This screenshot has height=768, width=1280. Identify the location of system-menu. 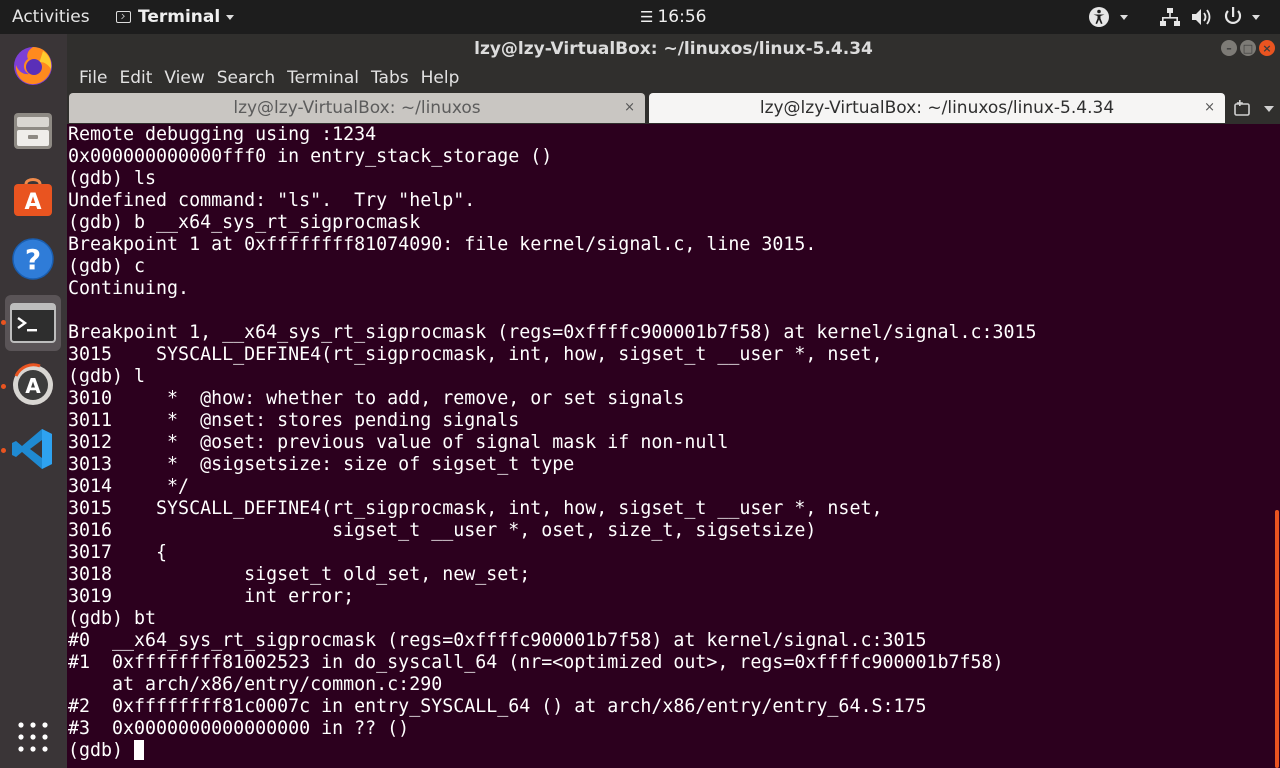
(1210, 17).